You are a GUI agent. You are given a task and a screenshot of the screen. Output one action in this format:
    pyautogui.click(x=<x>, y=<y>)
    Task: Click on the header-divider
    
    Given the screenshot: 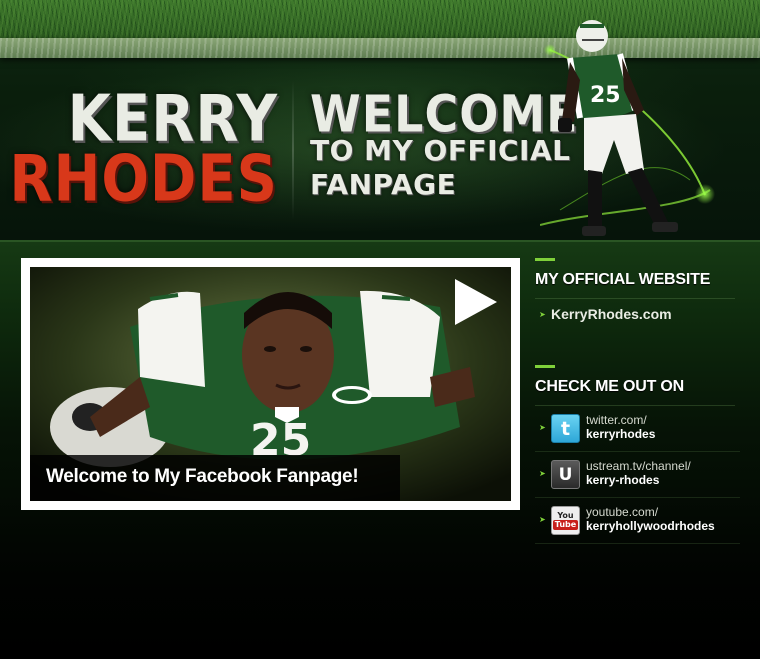 What is the action you would take?
    pyautogui.click(x=293, y=150)
    